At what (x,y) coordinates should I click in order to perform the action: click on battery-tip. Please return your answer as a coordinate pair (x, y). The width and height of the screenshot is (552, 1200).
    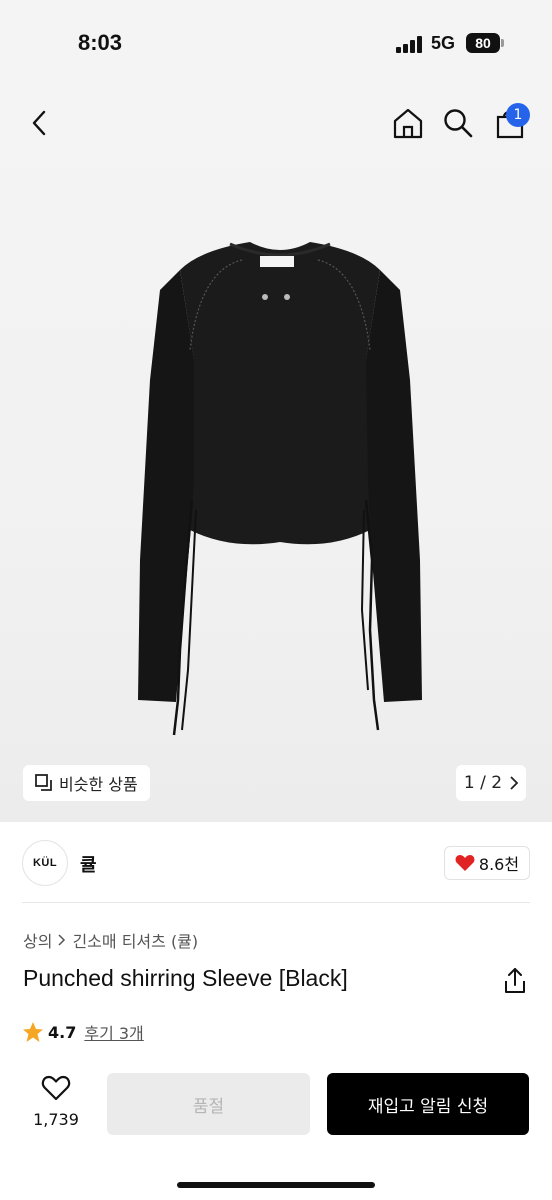
    Looking at the image, I should click on (502, 43).